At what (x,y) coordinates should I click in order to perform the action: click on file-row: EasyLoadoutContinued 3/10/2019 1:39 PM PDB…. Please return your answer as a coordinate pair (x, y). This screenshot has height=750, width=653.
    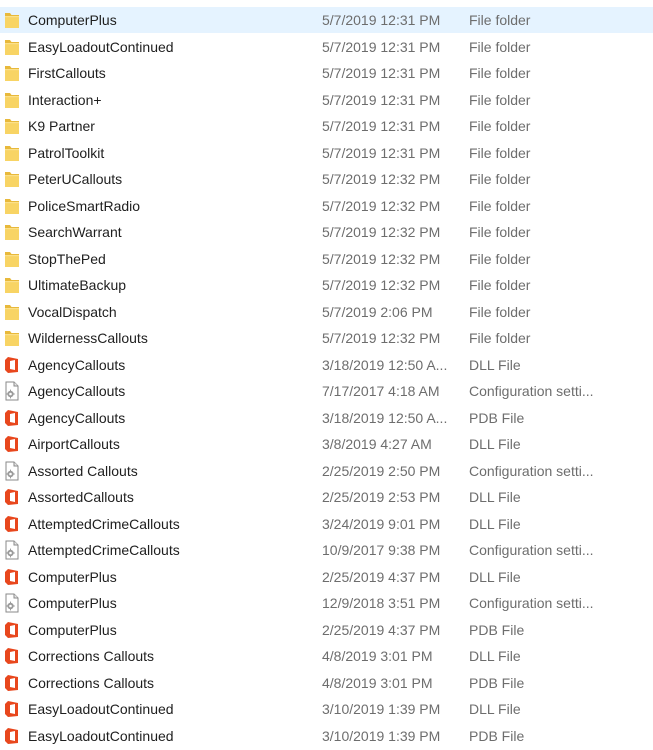
    Looking at the image, I should click on (326, 736).